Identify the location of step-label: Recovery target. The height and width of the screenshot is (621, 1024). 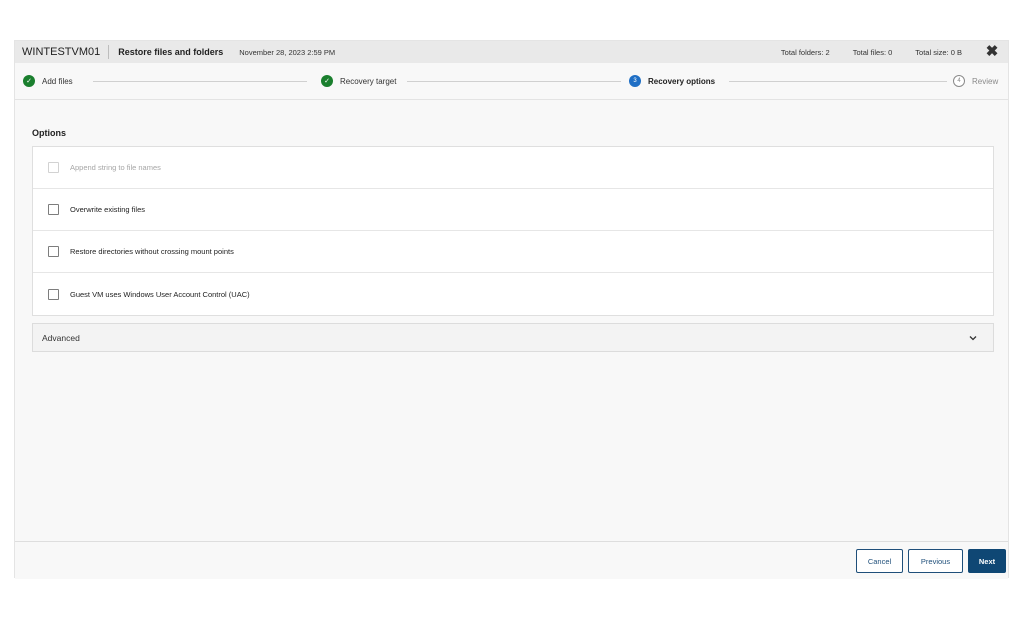
(368, 81).